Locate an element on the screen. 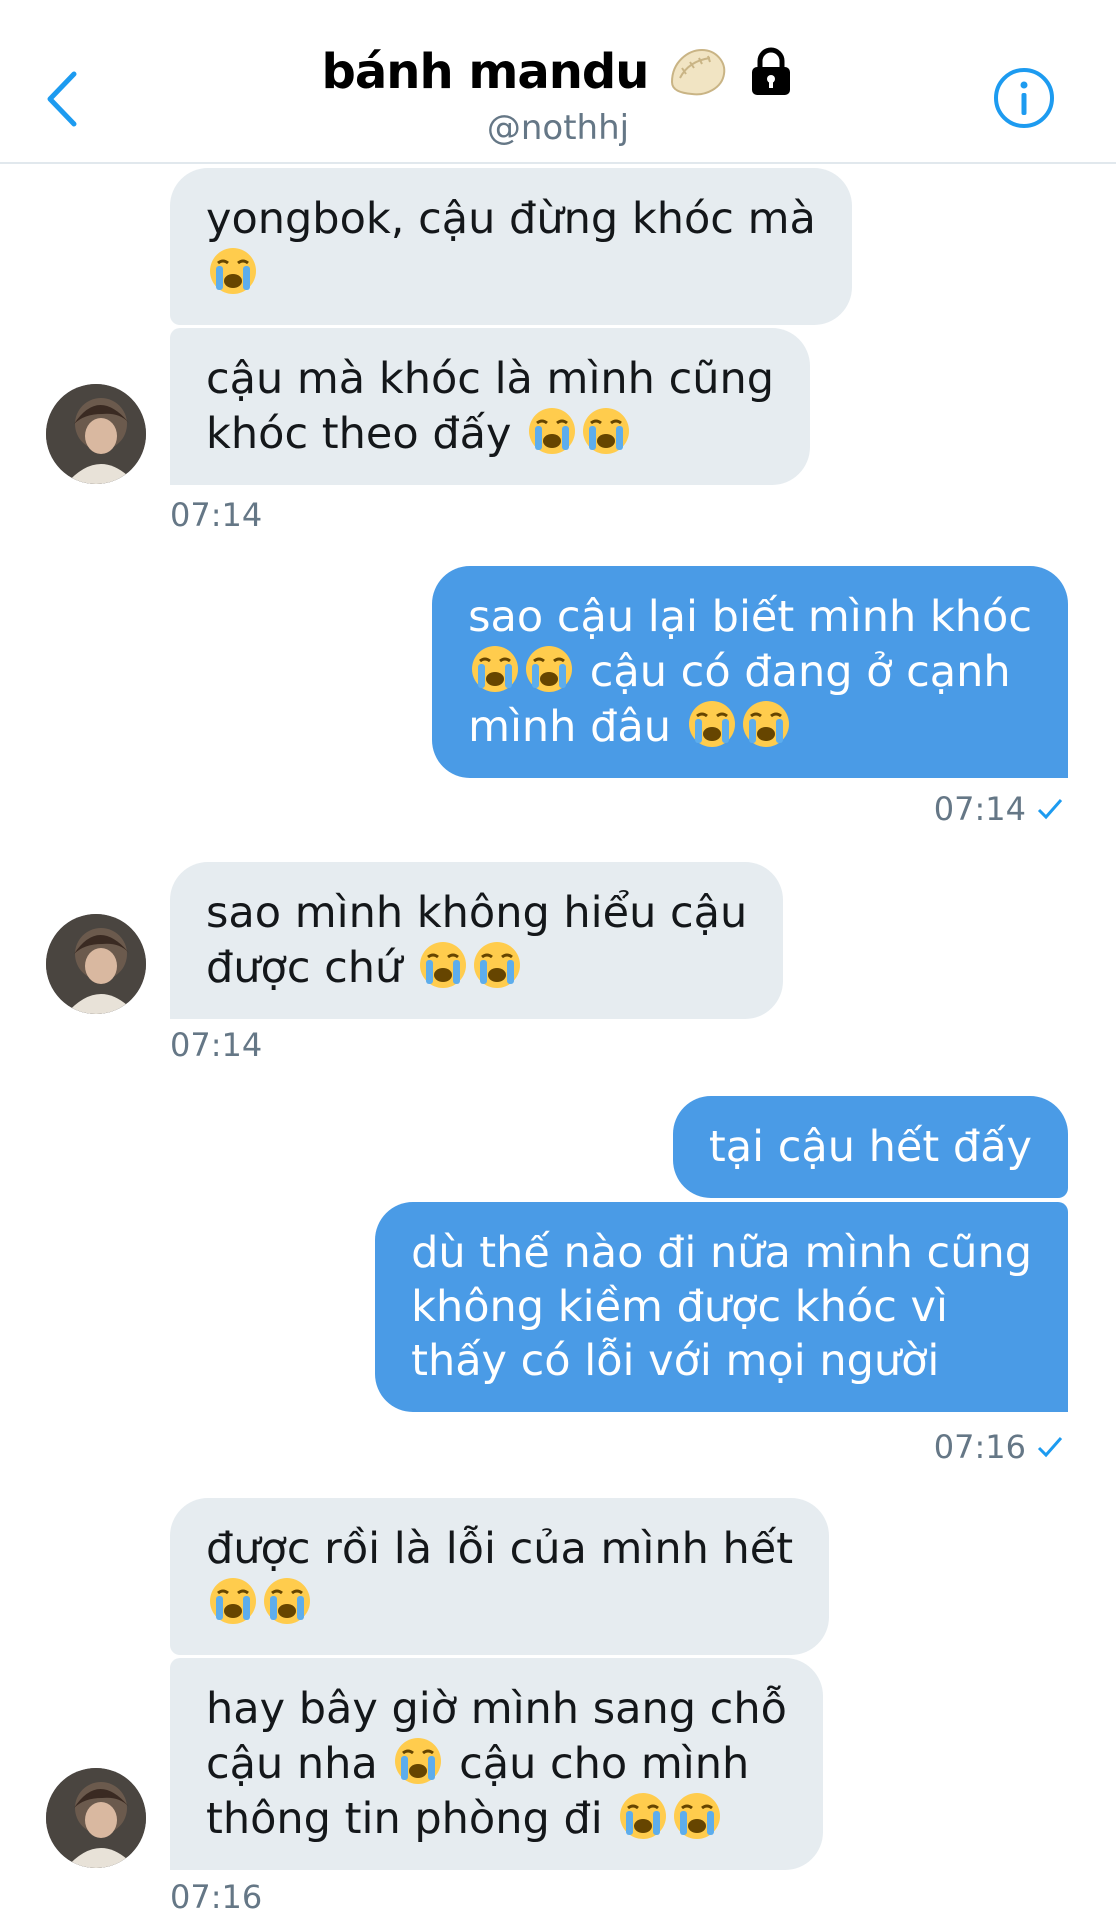 The width and height of the screenshot is (1116, 1920). message-text: cậu nha is located at coordinates (292, 1764).